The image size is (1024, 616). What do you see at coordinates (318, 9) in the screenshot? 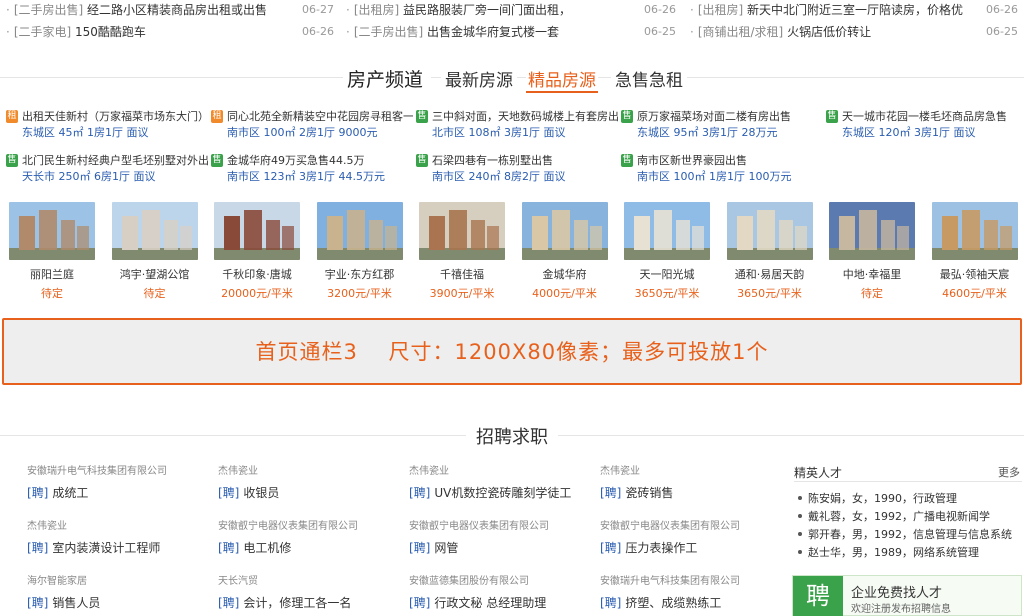
I see `news-date: 06-27` at bounding box center [318, 9].